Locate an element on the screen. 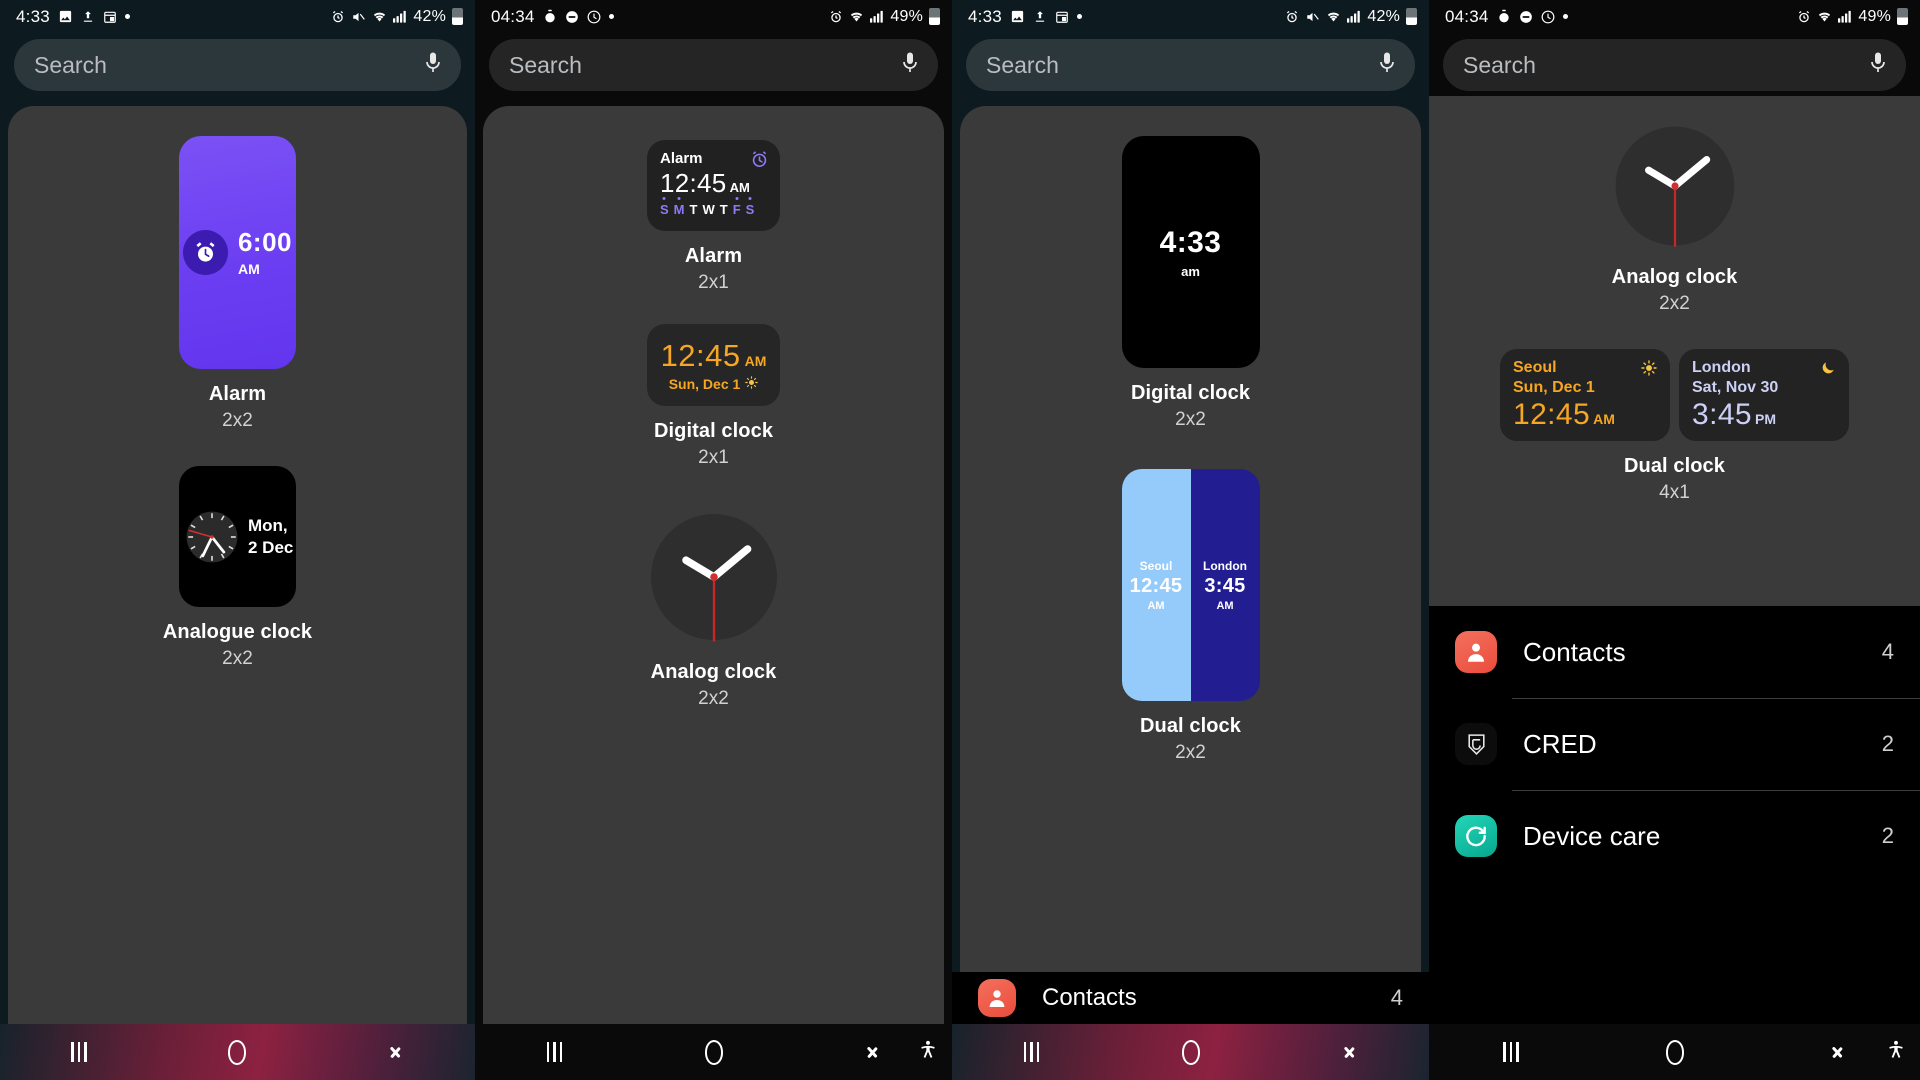 Image resolution: width=1920 pixels, height=1080 pixels. widget-preview-alarm: Alarm 12:45 AM S M T W T F S is located at coordinates (713, 185).